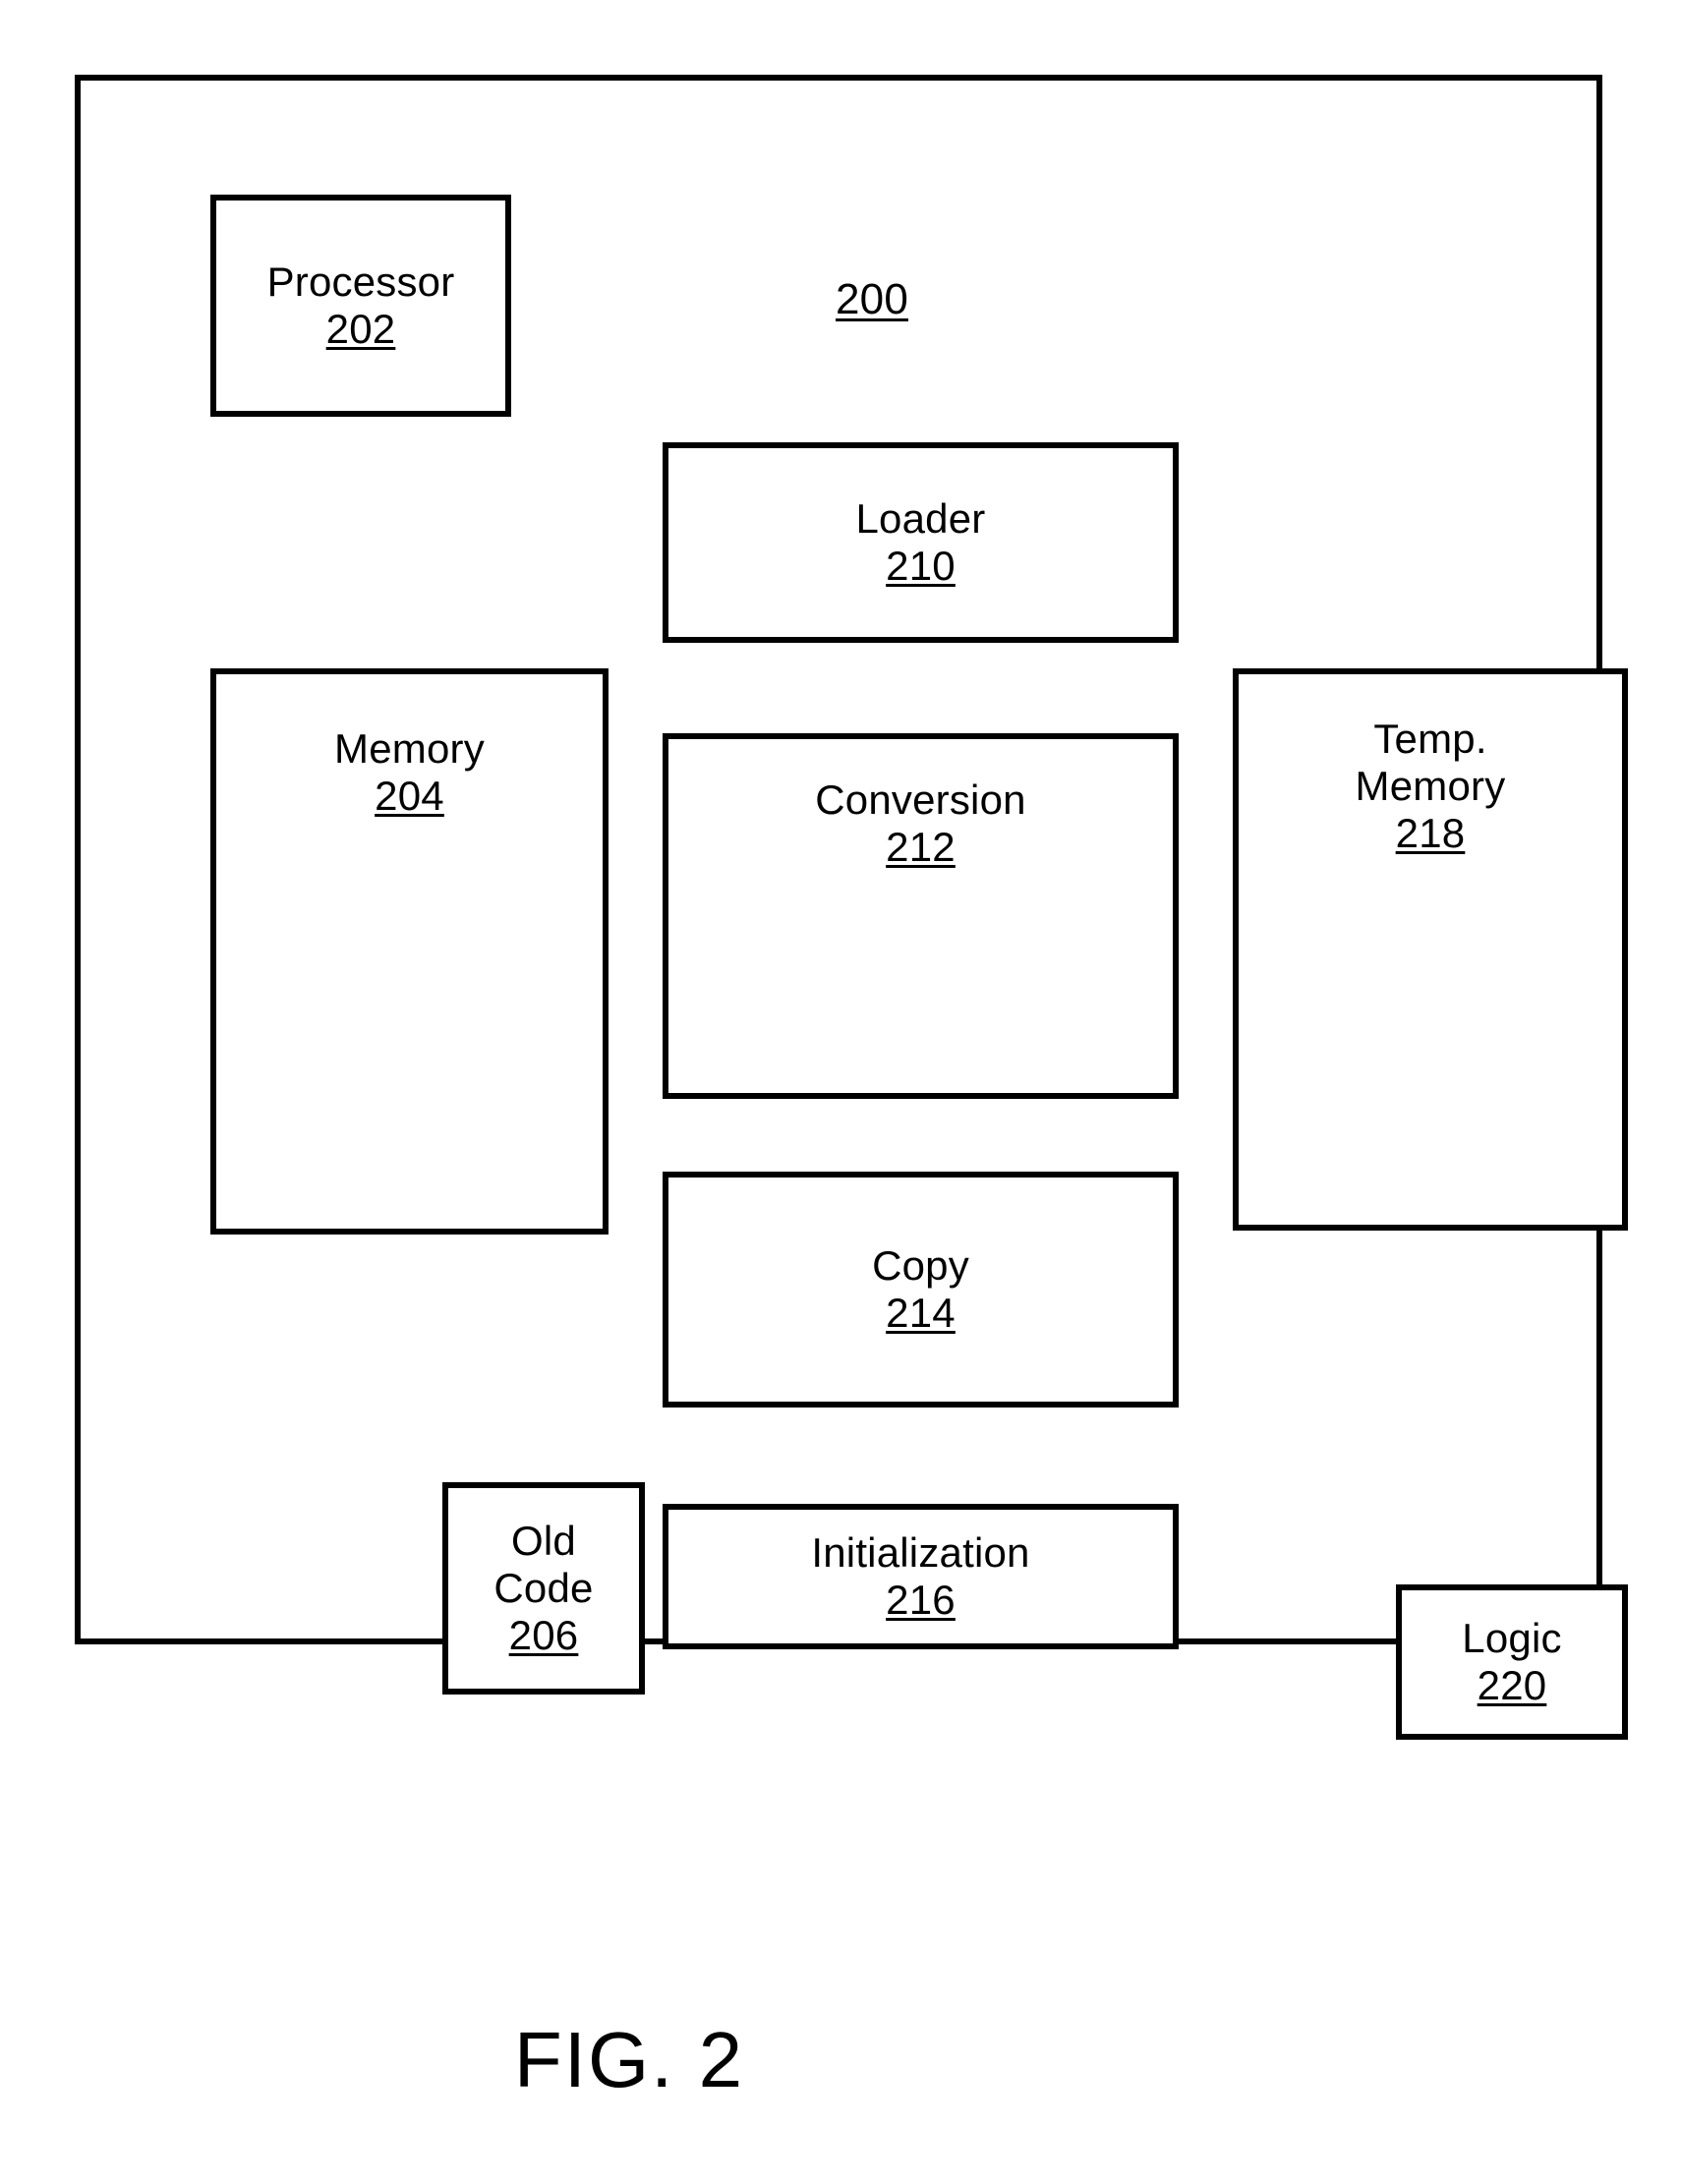 The width and height of the screenshot is (1681, 2184). I want to click on block-loader-ref: 210, so click(921, 566).